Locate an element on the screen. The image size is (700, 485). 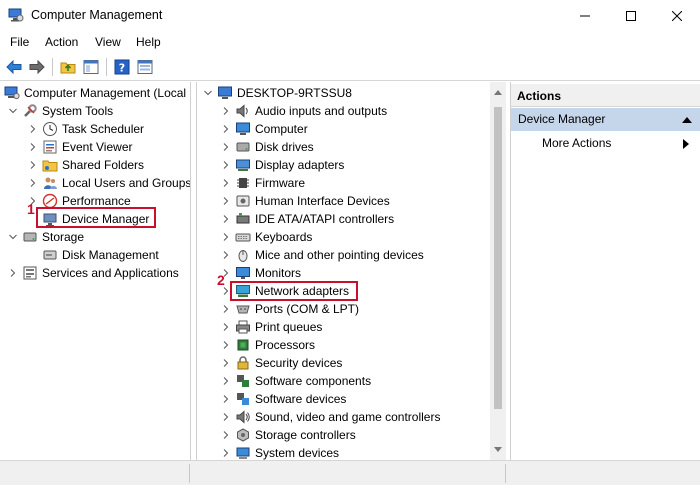
device-category: Mice and other pointing devices is located at coordinates (322, 255).